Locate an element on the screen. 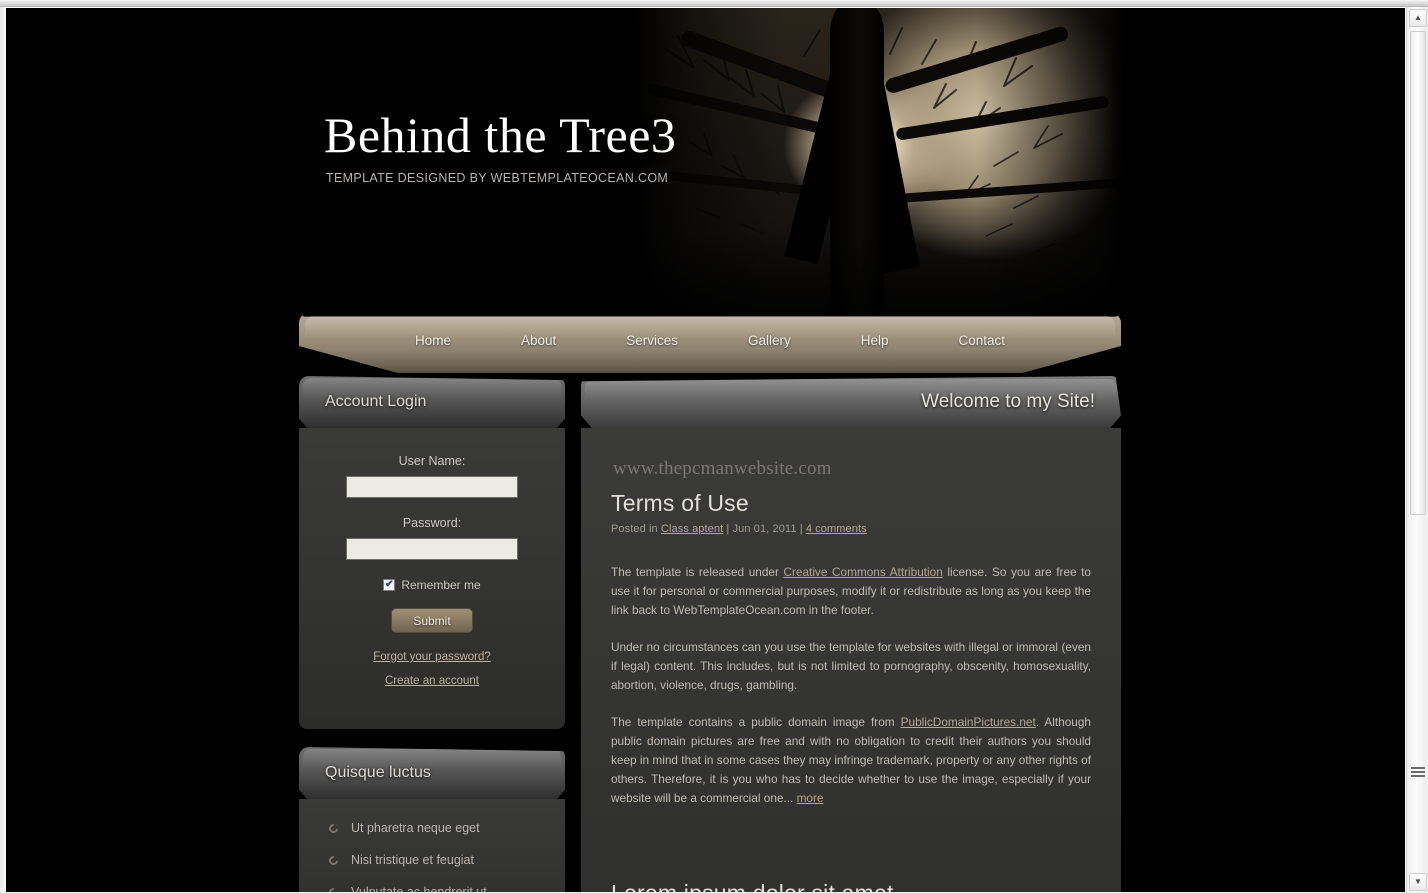 The width and height of the screenshot is (1428, 893). remember-me-checkbox: ✔ is located at coordinates (389, 585).